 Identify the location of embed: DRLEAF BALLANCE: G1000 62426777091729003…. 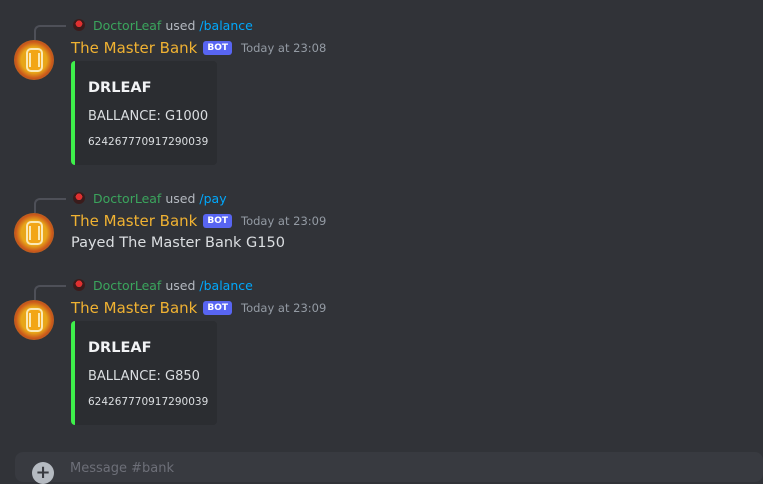
(144, 113).